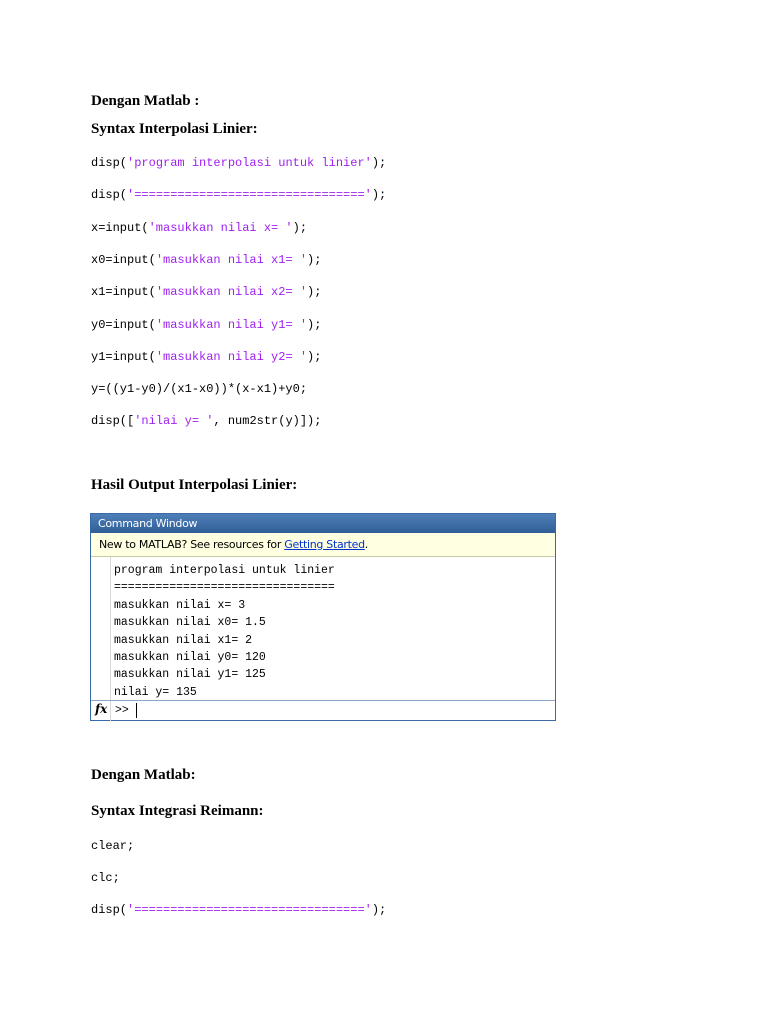 The height and width of the screenshot is (1024, 768). Describe the element at coordinates (155, 692) in the screenshot. I see `command-output-line: nilai y= 135` at that location.